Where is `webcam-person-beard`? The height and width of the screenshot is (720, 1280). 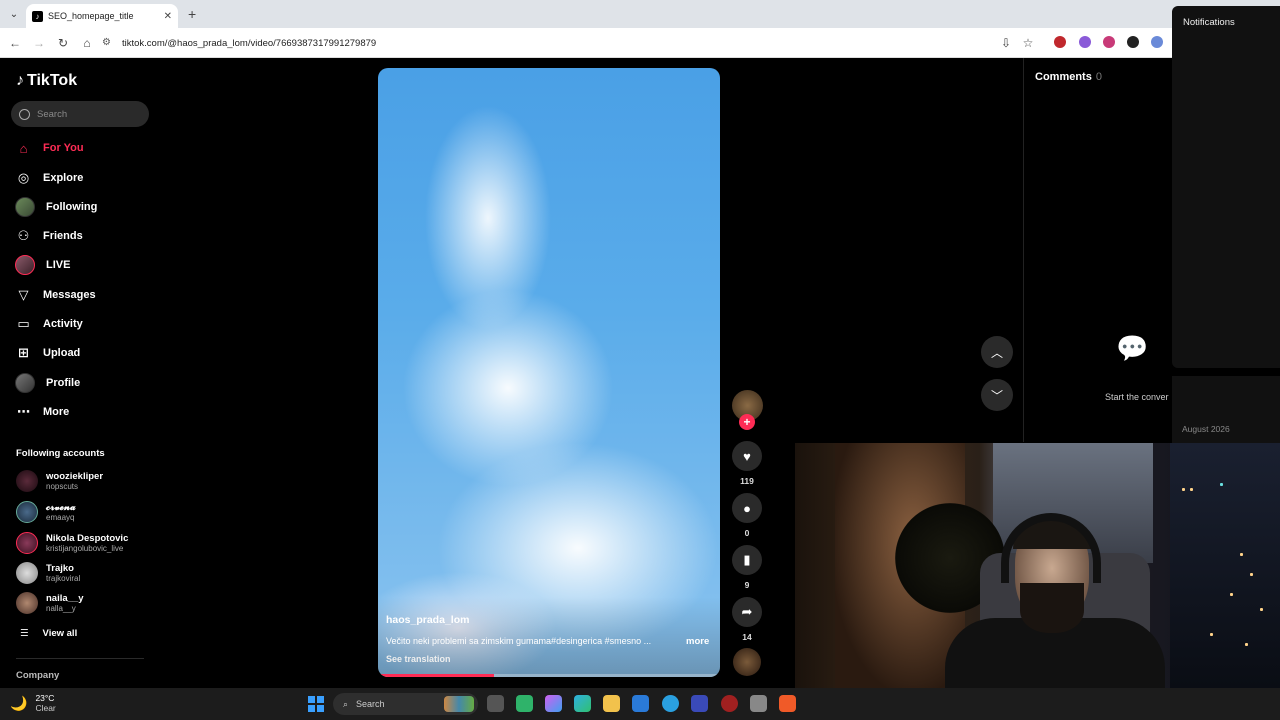
webcam-person-beard is located at coordinates (1052, 608).